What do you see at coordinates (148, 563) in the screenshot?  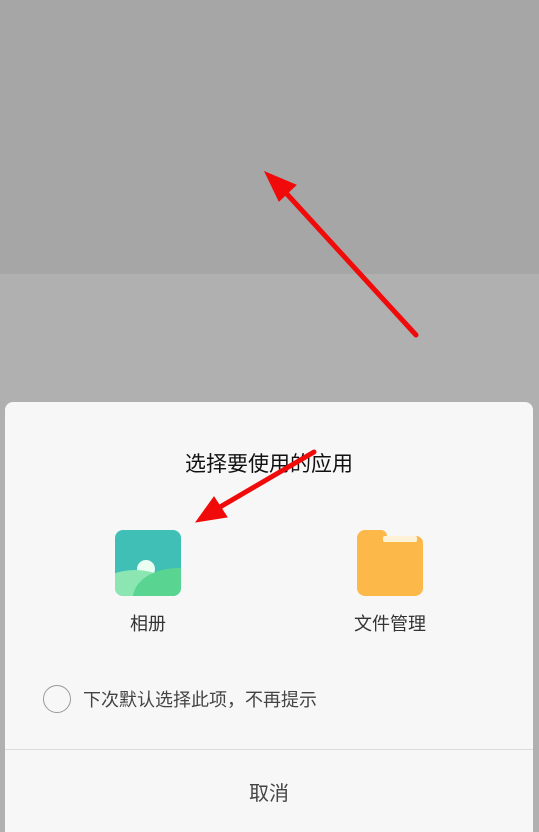 I see `gallery-icon` at bounding box center [148, 563].